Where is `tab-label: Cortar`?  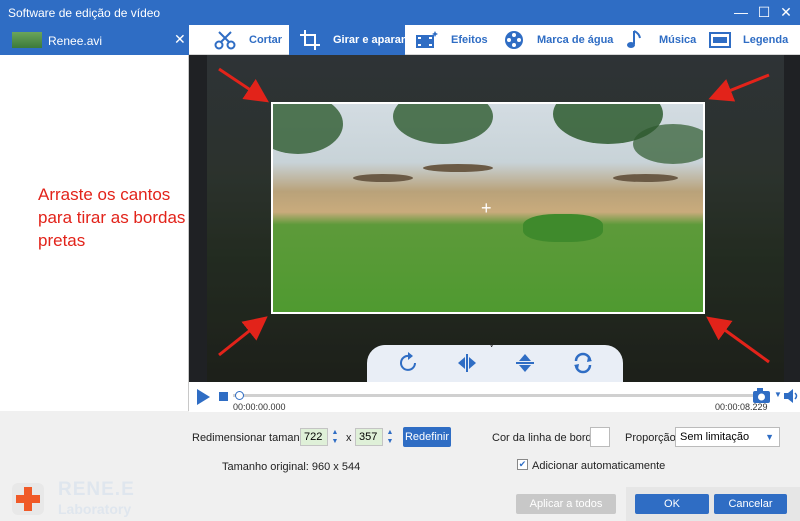 tab-label: Cortar is located at coordinates (266, 40).